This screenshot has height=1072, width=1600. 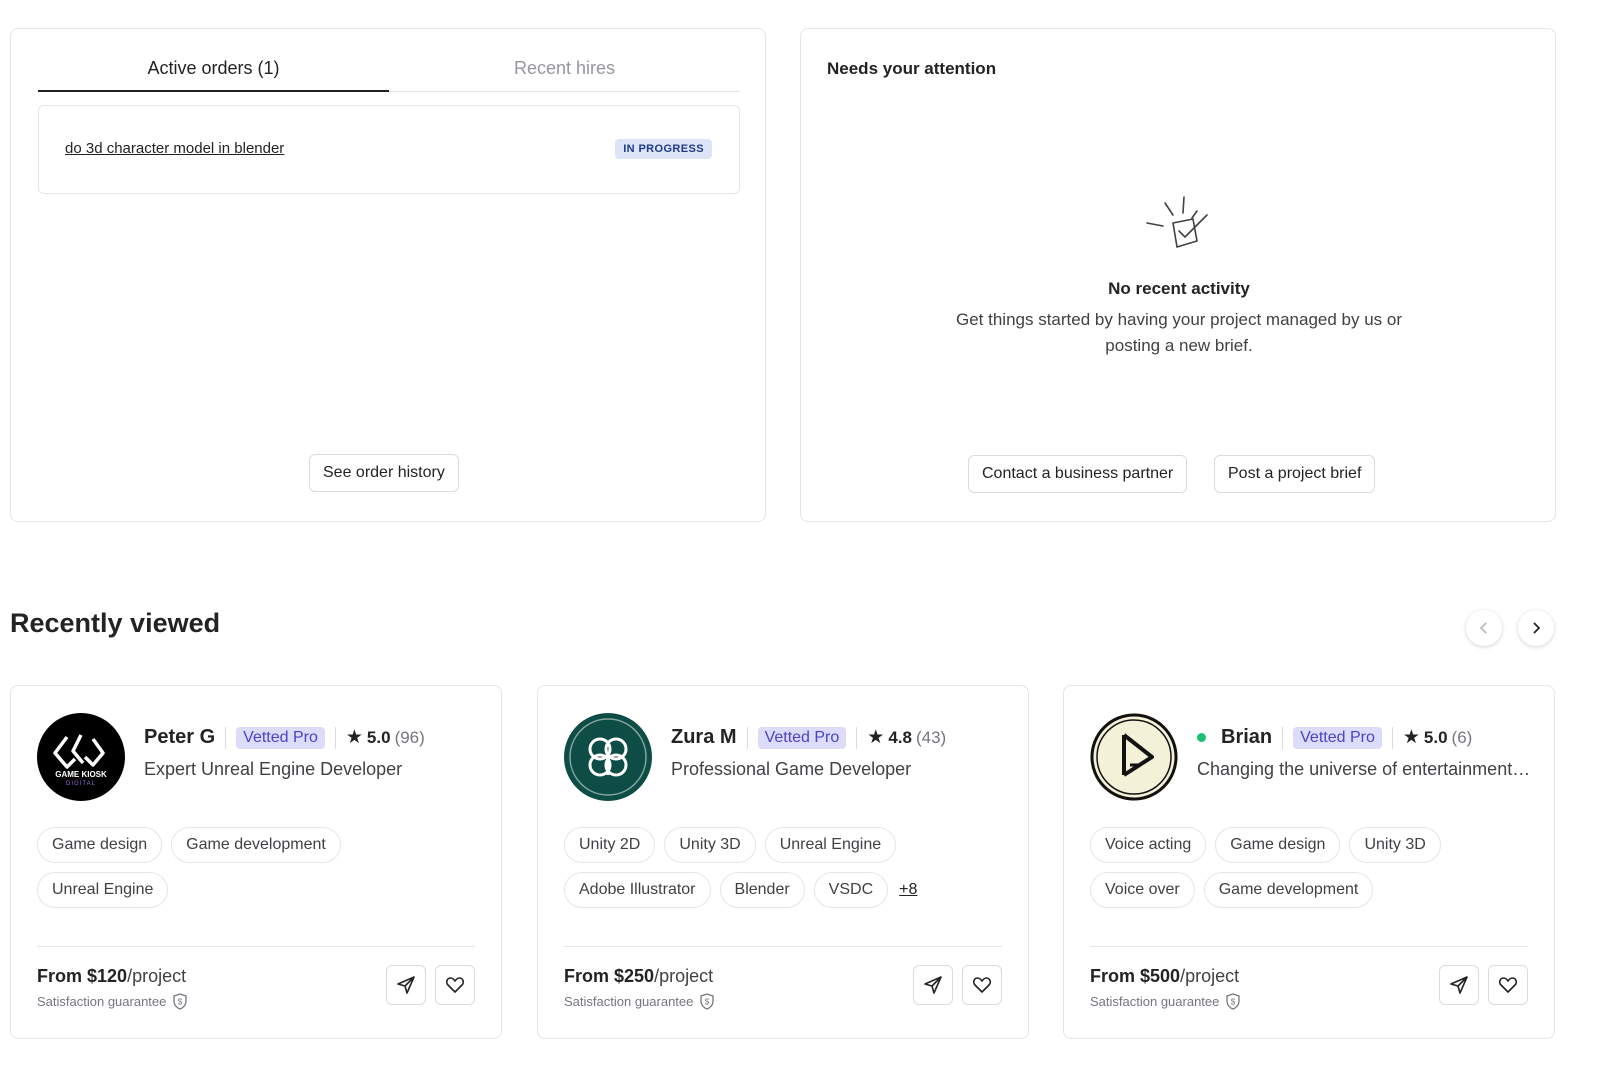 What do you see at coordinates (762, 890) in the screenshot?
I see `skill-tag: Blender` at bounding box center [762, 890].